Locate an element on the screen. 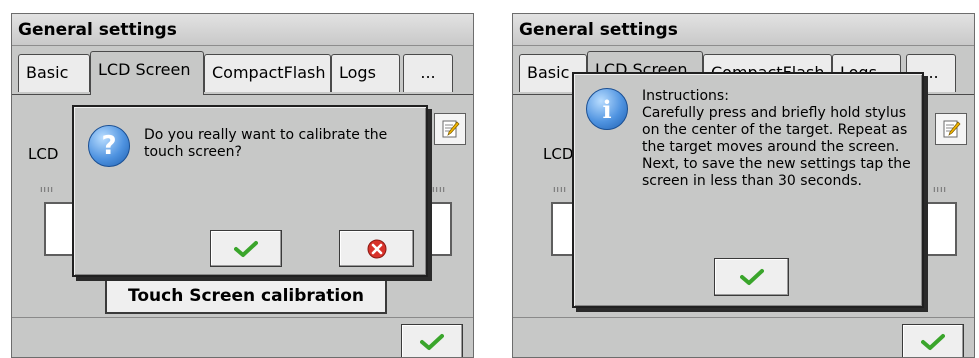  tab-compactflash: CompactFlash is located at coordinates (267, 73).